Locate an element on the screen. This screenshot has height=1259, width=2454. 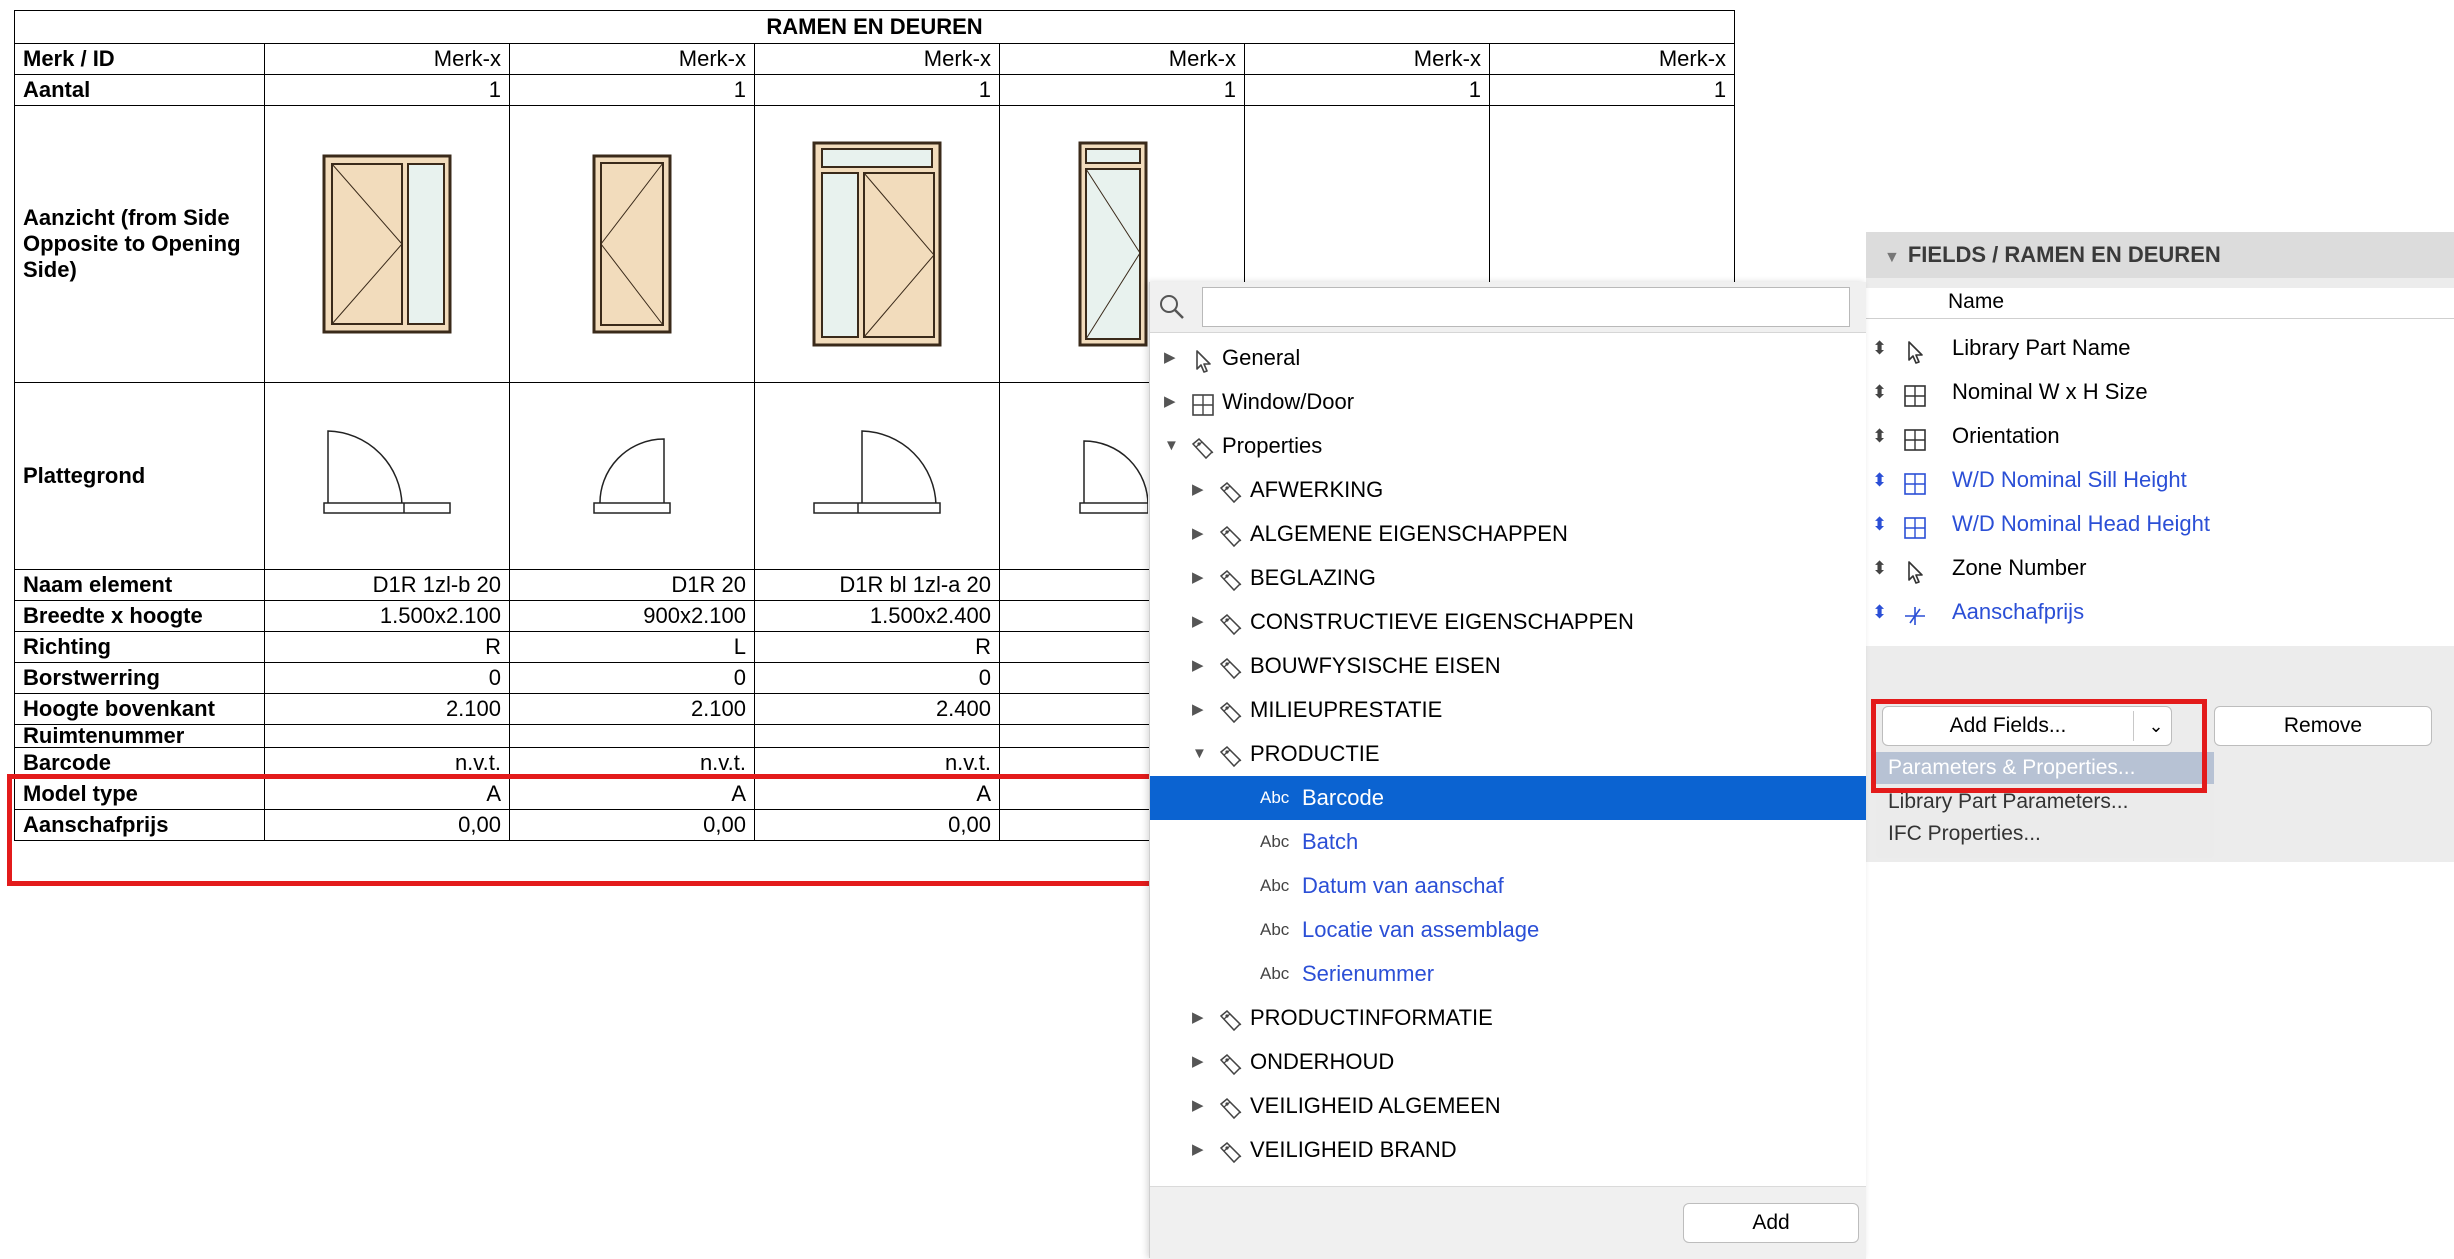
tree-item: ▶ VEILIGHEID BRAND is located at coordinates (1508, 1150).